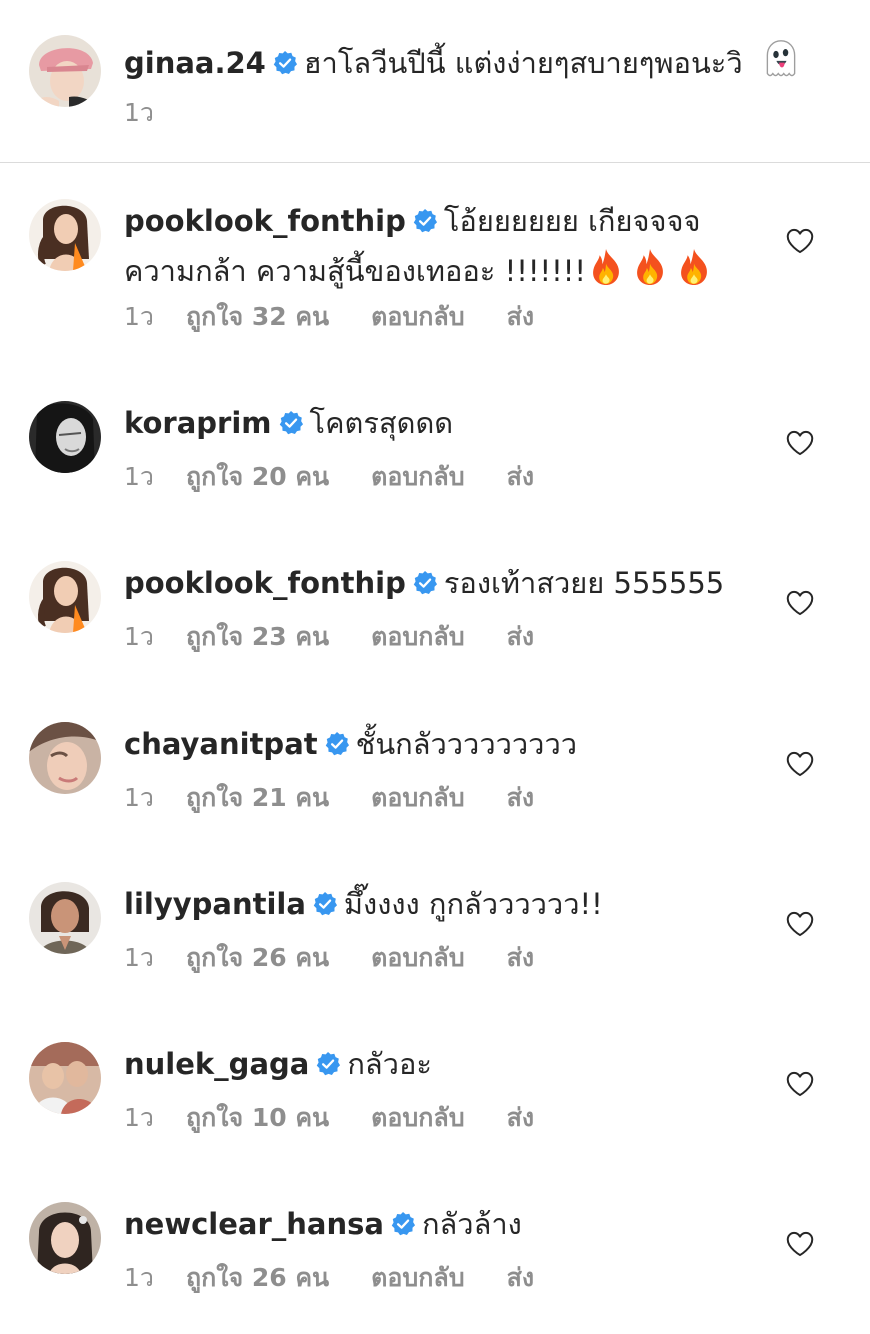 This screenshot has height=1334, width=870. I want to click on like-count: ถูกใจ 20 คน, so click(257, 477).